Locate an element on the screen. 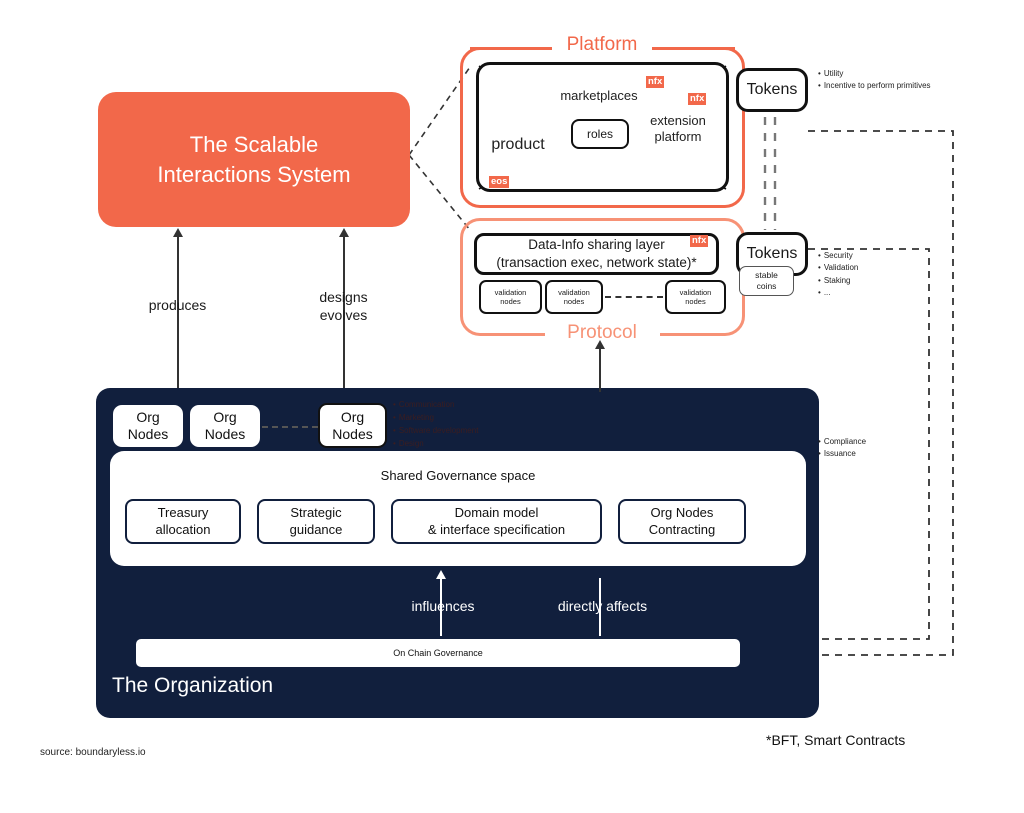  stable-coins-line1: stable is located at coordinates (766, 275).